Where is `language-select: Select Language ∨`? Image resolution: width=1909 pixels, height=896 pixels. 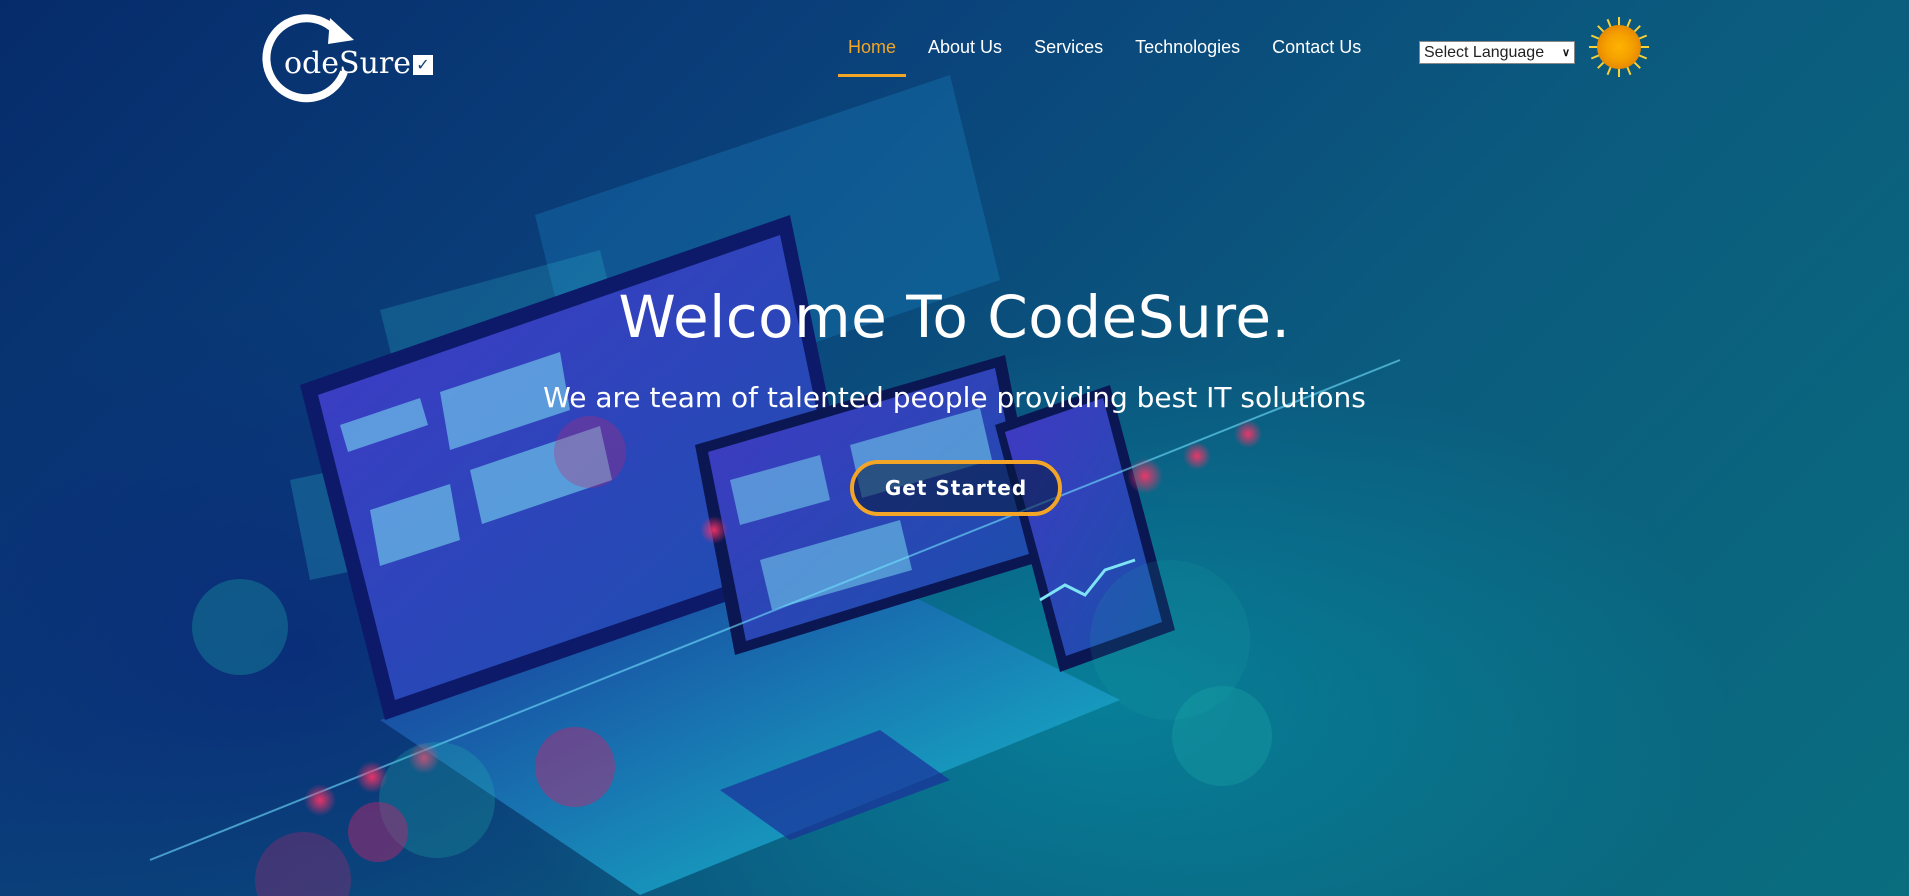 language-select: Select Language ∨ is located at coordinates (1497, 52).